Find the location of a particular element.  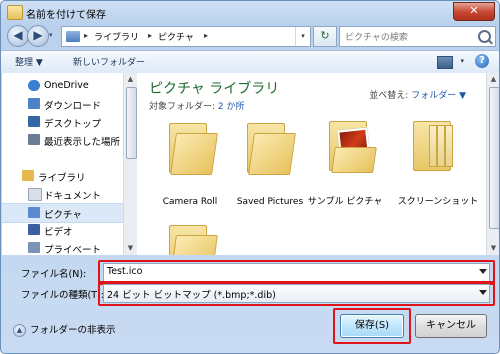

filetype-select: 24 ビット ビットマップ (*.bmp;*.dib) is located at coordinates (296, 293).